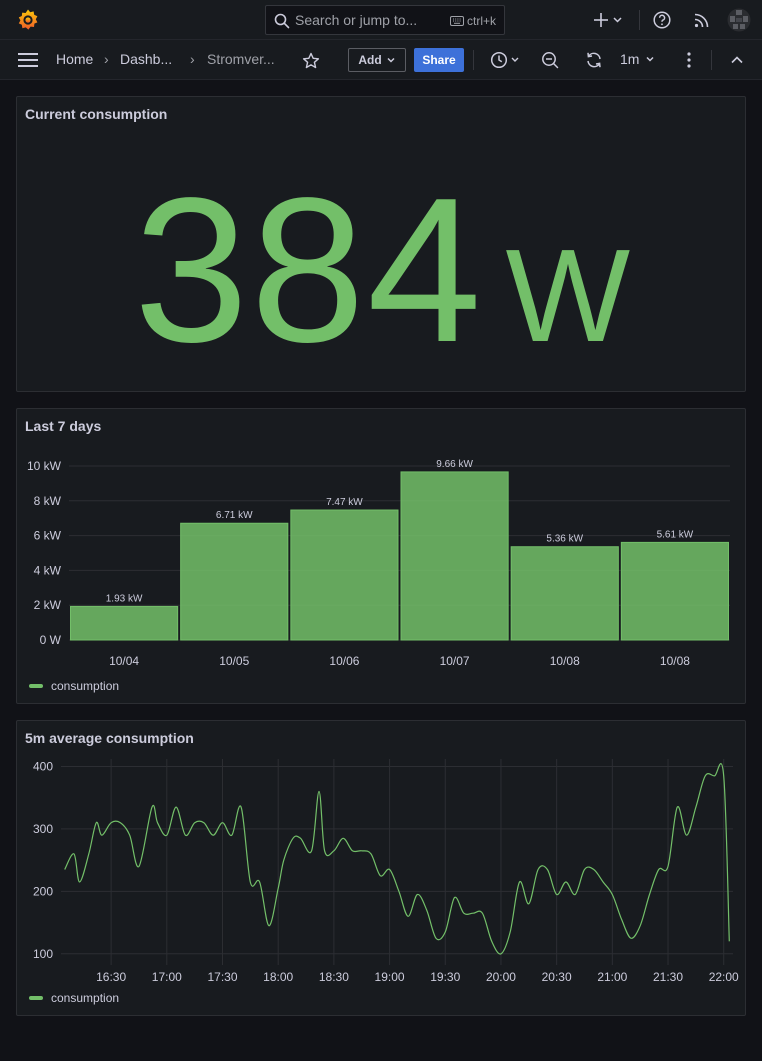 The image size is (762, 1061). Describe the element at coordinates (111, 977) in the screenshot. I see `x-tick-label: 16:30` at that location.